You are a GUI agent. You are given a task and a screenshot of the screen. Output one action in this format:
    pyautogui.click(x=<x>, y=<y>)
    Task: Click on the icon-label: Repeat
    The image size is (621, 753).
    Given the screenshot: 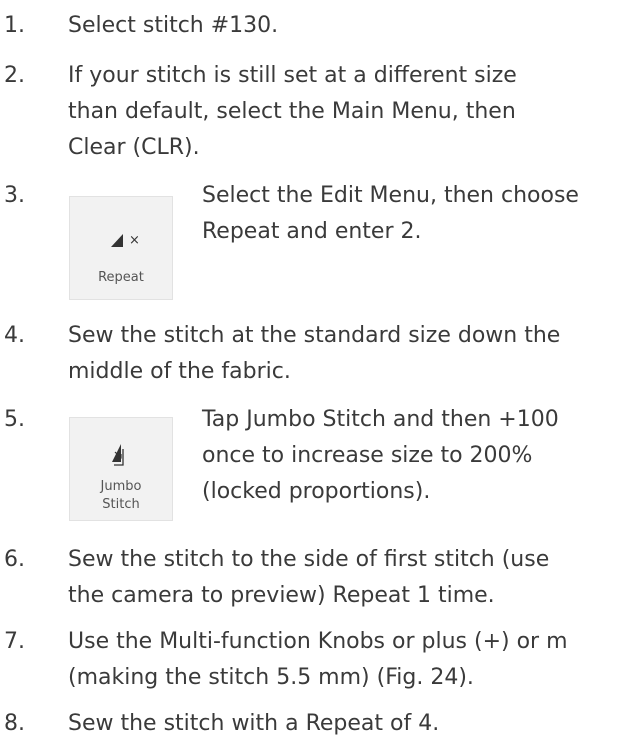 What is the action you would take?
    pyautogui.click(x=121, y=278)
    